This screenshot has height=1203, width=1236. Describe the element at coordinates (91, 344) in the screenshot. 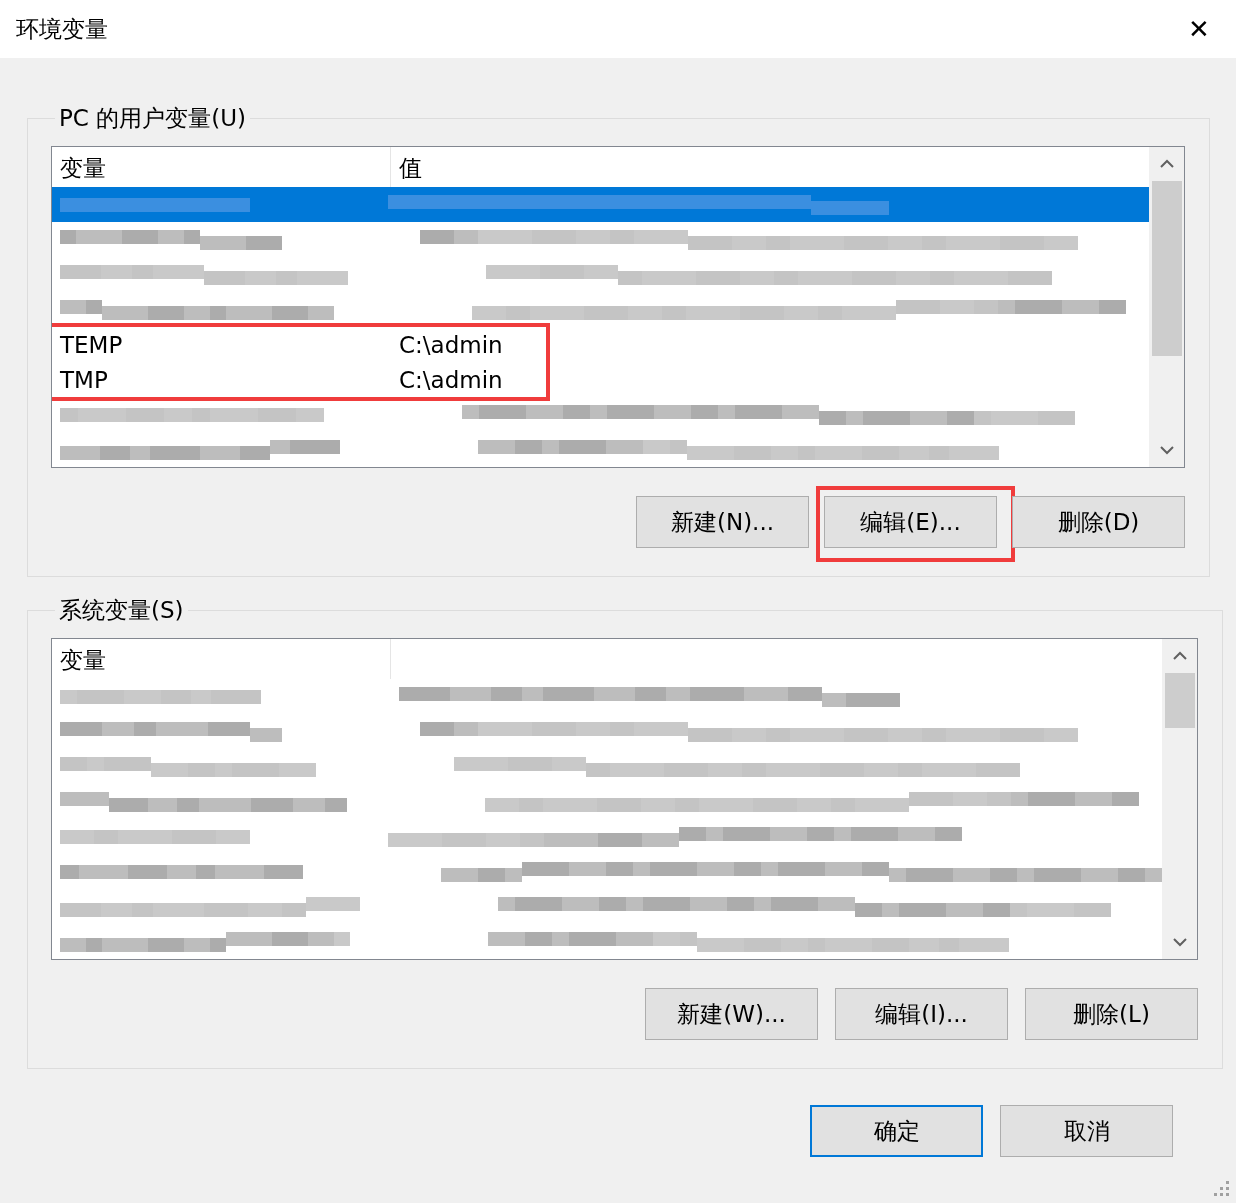

I see `variable-name: TEMP` at that location.